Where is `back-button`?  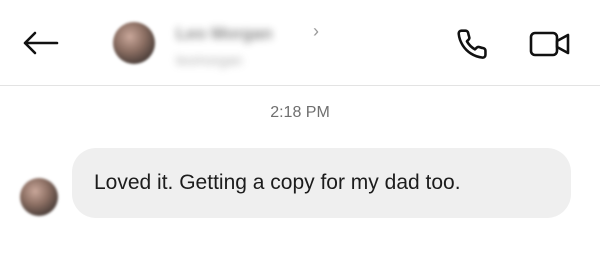
back-button is located at coordinates (40, 43).